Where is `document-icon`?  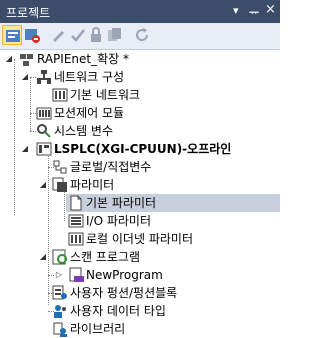 document-icon is located at coordinates (76, 203).